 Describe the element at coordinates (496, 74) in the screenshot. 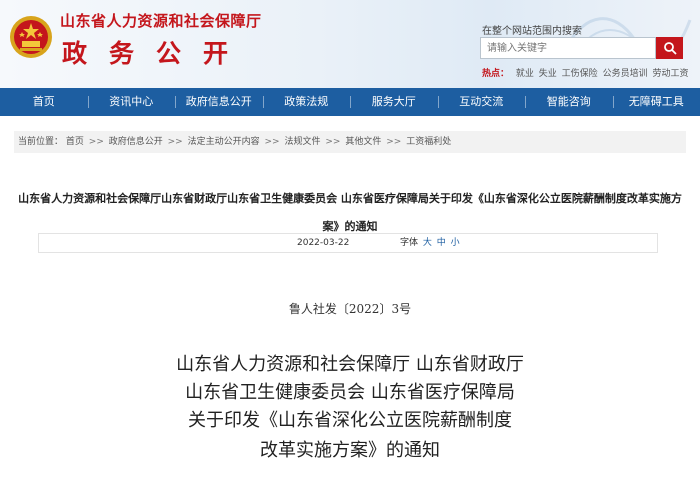

I see `hot-label: 热点：` at that location.